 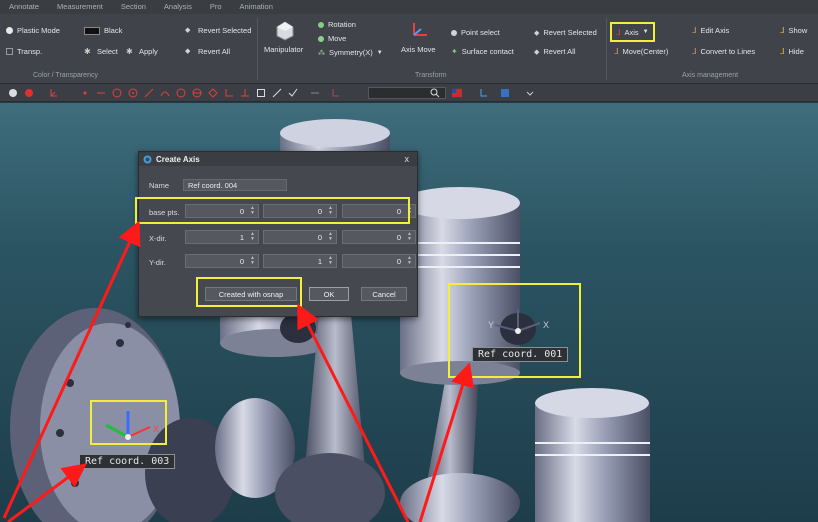 I want to click on edit-axis-button: ⅃ Edit Axis, so click(x=710, y=30).